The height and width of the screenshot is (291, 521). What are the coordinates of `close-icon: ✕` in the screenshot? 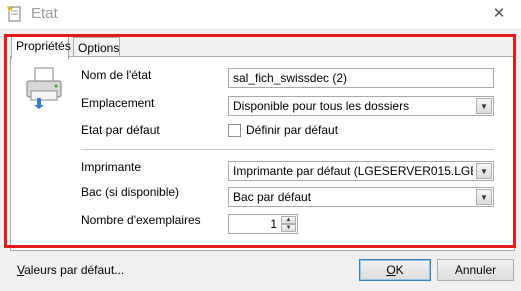 It's located at (499, 14).